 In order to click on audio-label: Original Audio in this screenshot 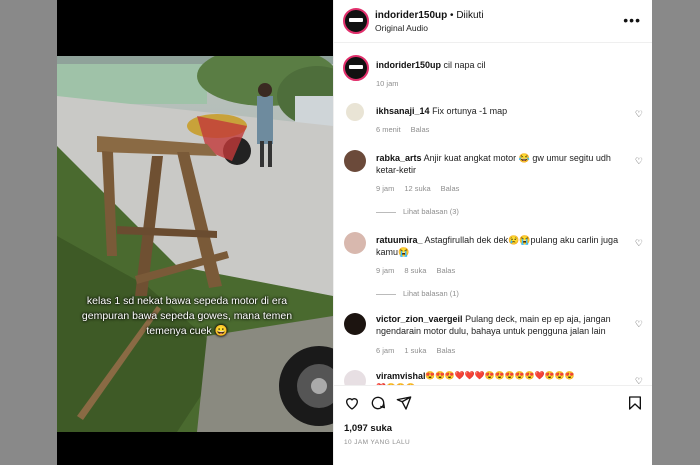, I will do `click(401, 28)`.